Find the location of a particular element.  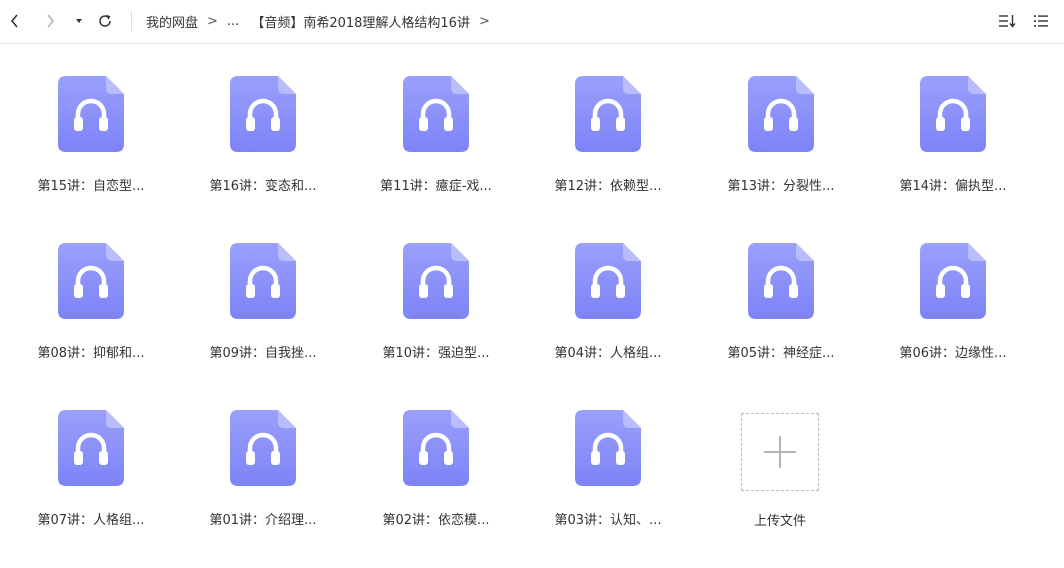

chevron-left-icon is located at coordinates (14, 21).